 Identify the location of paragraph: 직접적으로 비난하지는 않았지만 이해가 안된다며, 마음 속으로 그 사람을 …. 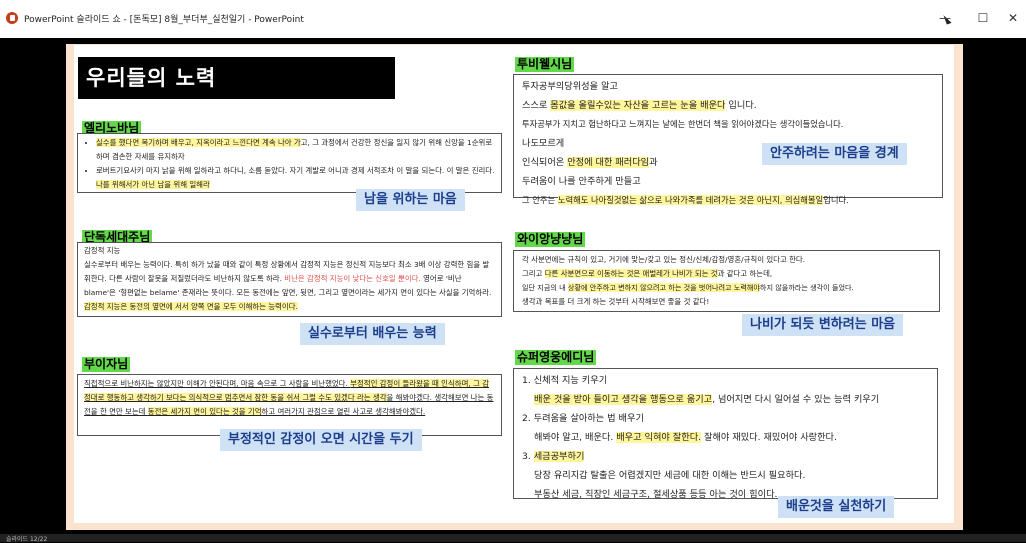
(289, 397).